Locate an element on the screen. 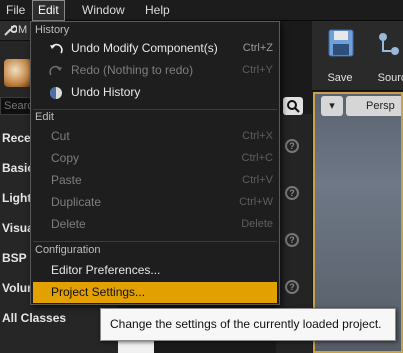 The height and width of the screenshot is (353, 403). history-section-header: History is located at coordinates (52, 30).